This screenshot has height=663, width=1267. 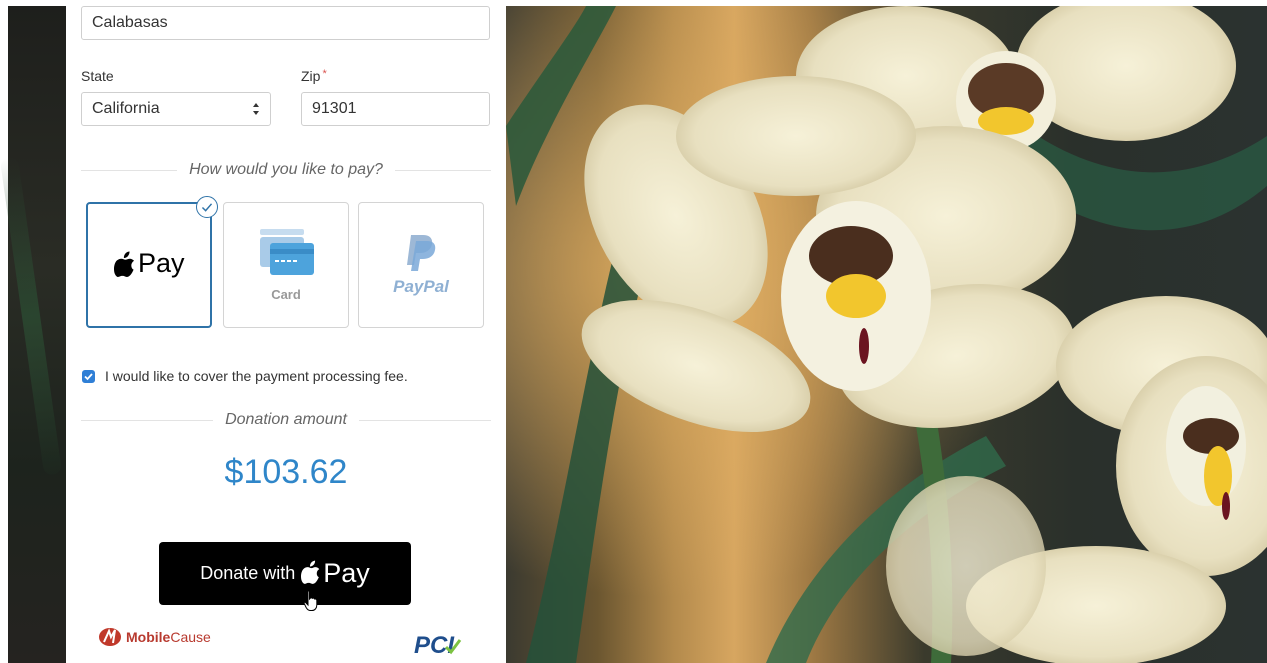 I want to click on mobilecause-brand: Mobile, so click(x=148, y=637).